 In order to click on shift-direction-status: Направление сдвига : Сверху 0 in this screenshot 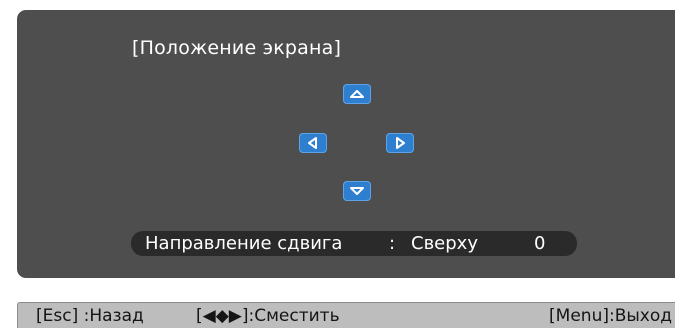, I will do `click(354, 243)`.